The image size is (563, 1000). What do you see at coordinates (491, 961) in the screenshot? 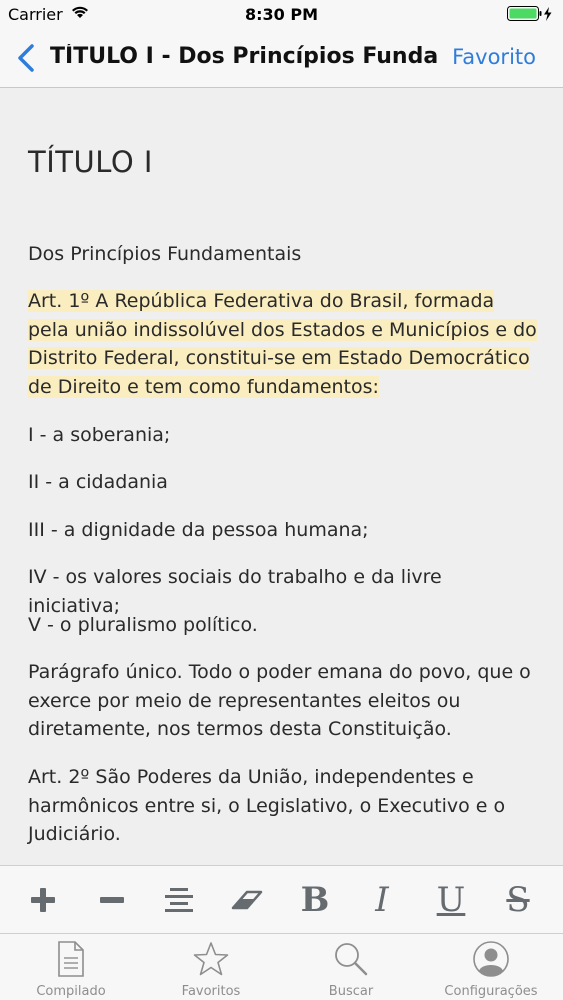
I see `profile-icon` at bounding box center [491, 961].